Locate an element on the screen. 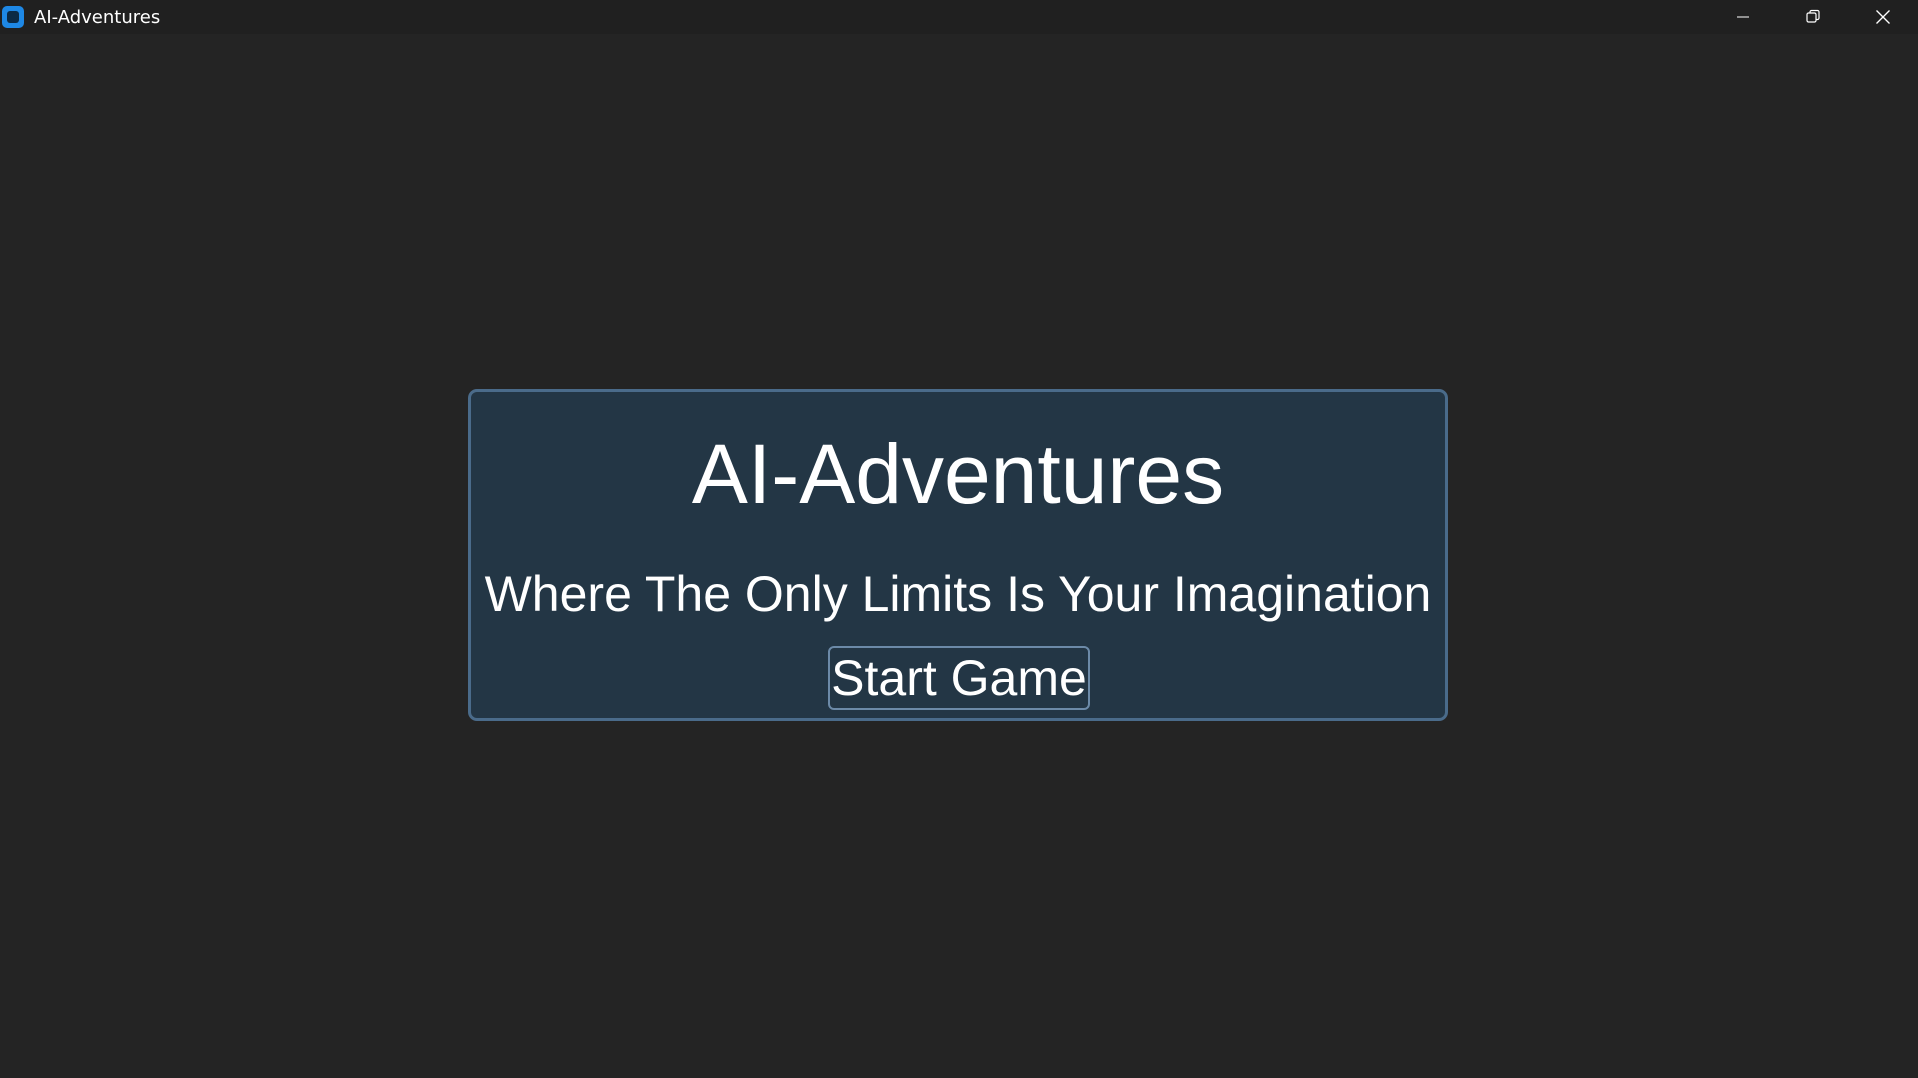 This screenshot has width=1918, height=1078. start-game-button: Start Game is located at coordinates (959, 678).